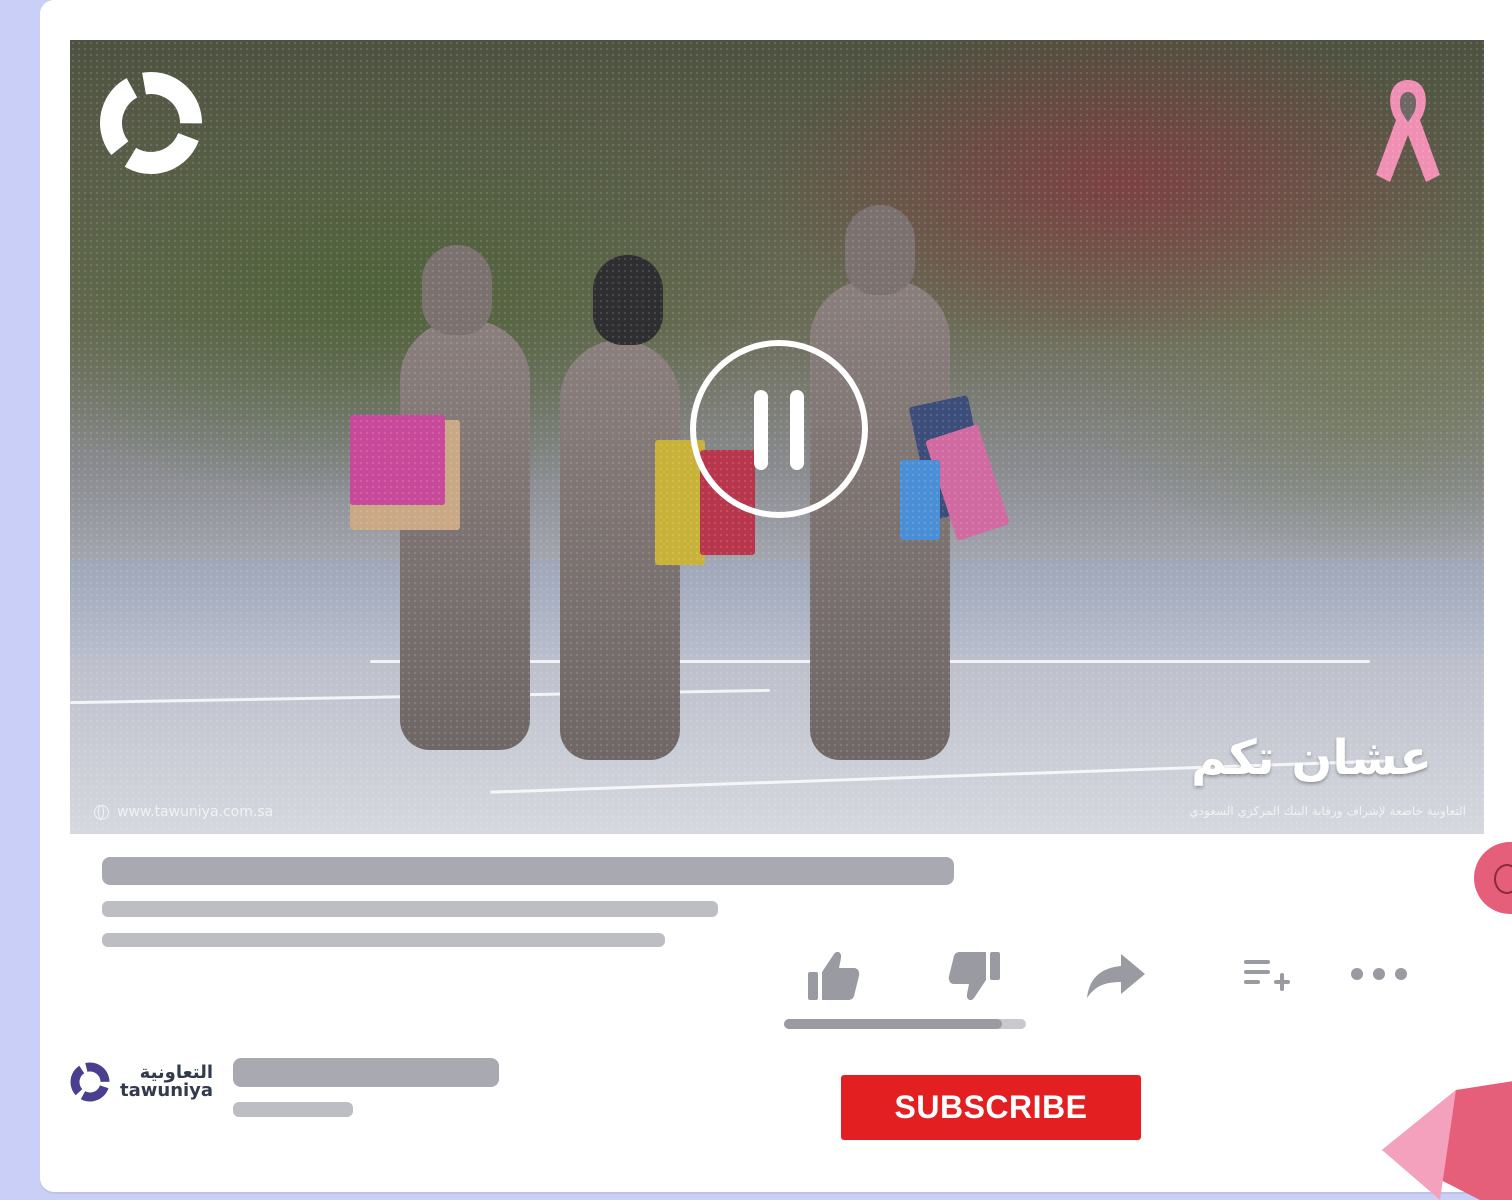 The height and width of the screenshot is (1200, 1512). What do you see at coordinates (528, 871) in the screenshot?
I see `title-placeholder` at bounding box center [528, 871].